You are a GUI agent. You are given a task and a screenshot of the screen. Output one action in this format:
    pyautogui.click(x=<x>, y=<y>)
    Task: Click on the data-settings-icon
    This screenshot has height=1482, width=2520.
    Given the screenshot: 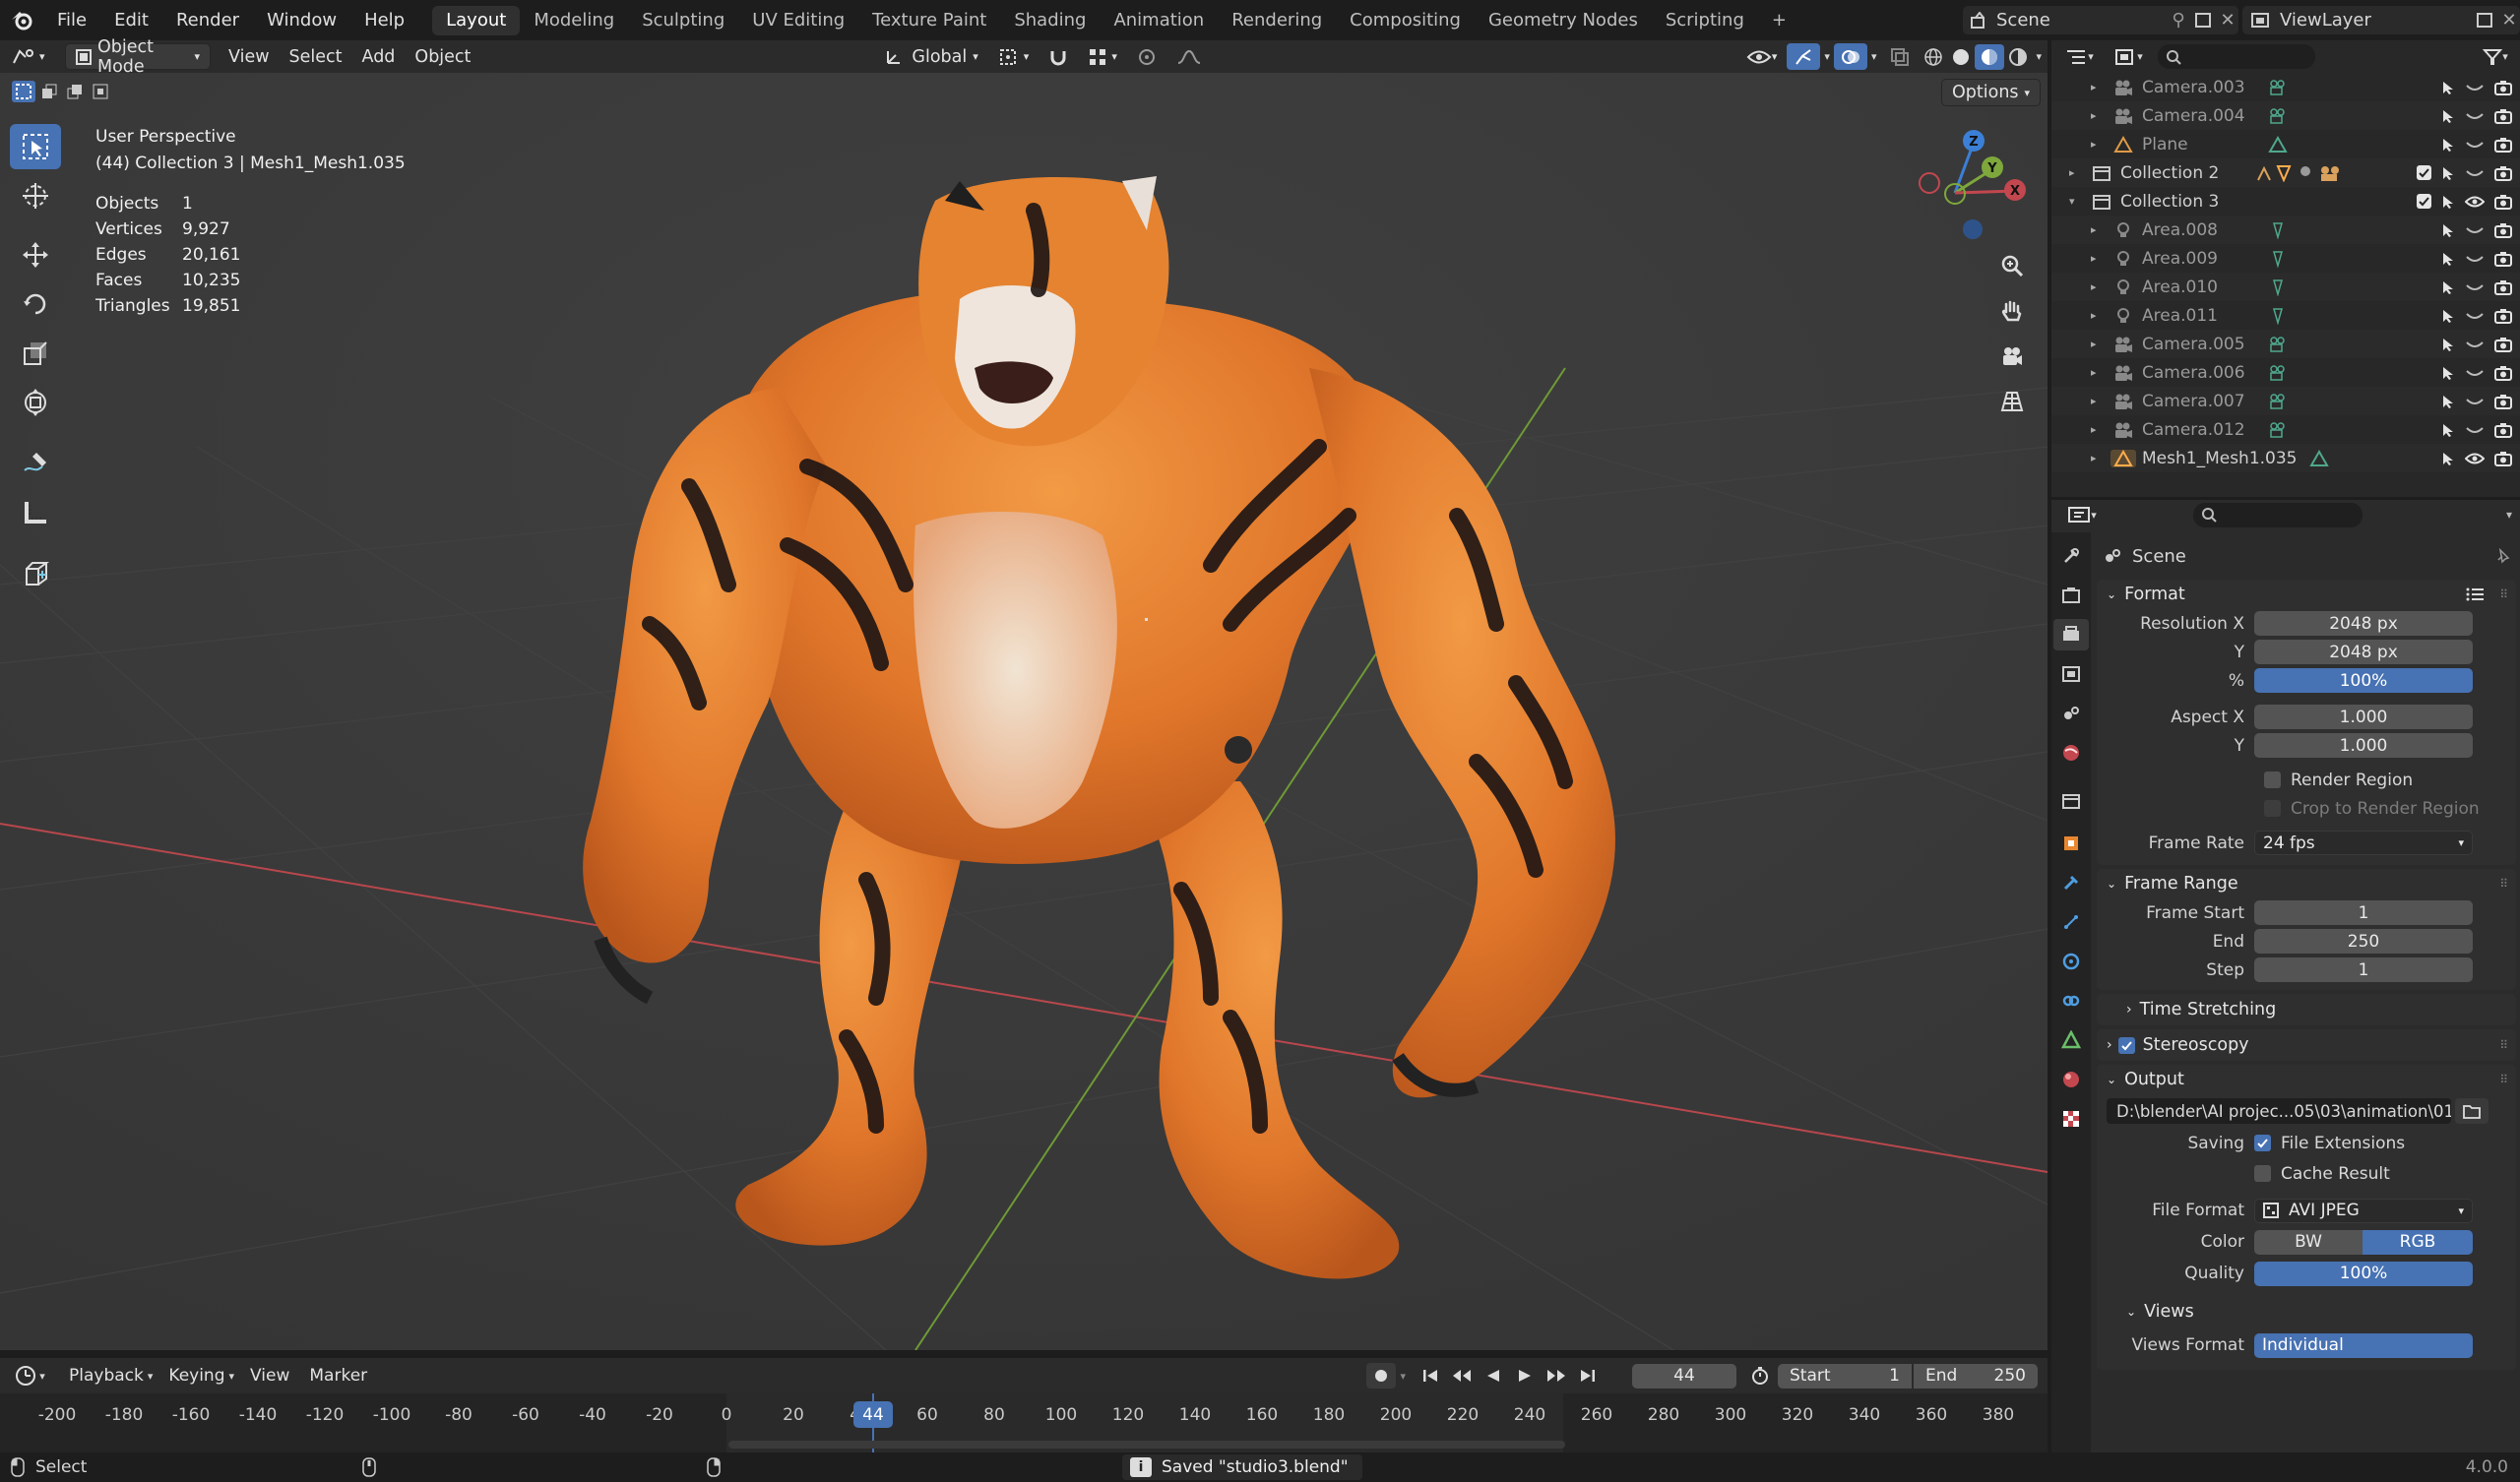 What is the action you would take?
    pyautogui.click(x=2071, y=1040)
    